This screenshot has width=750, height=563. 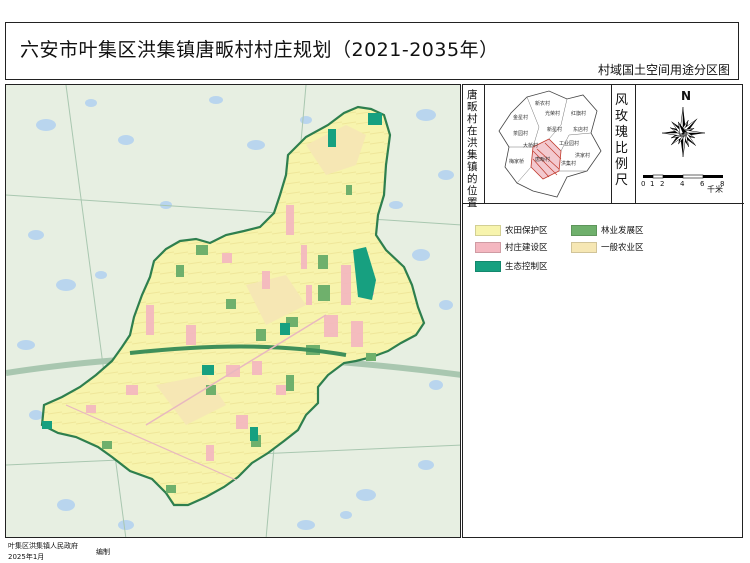 I want to click on title-block: 六安市叶集区洪集镇唐畈村村庄规划（2021-2035年） 村域国土空间用途分区图, so click(x=372, y=51).